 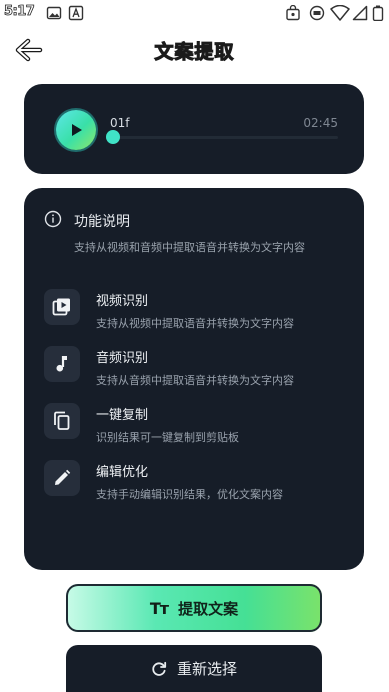 What do you see at coordinates (378, 13) in the screenshot?
I see `battery-icon` at bounding box center [378, 13].